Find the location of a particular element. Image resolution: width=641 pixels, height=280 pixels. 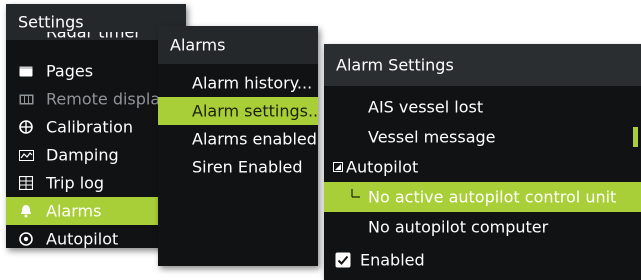

alarm-settings-item-ais-vessel-lost: AIS vessel lost is located at coordinates (482, 107).